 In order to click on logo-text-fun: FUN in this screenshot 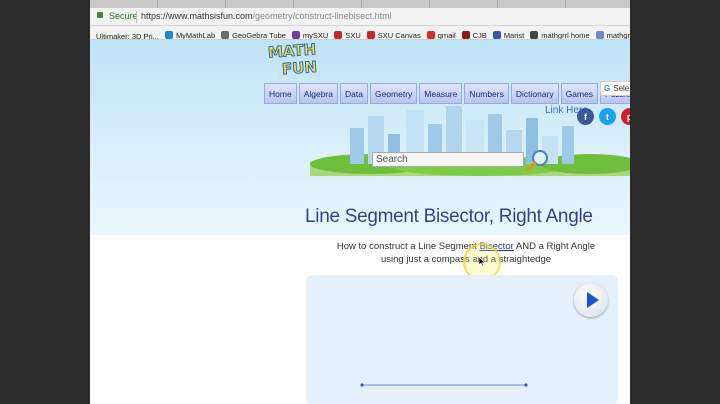, I will do `click(299, 68)`.